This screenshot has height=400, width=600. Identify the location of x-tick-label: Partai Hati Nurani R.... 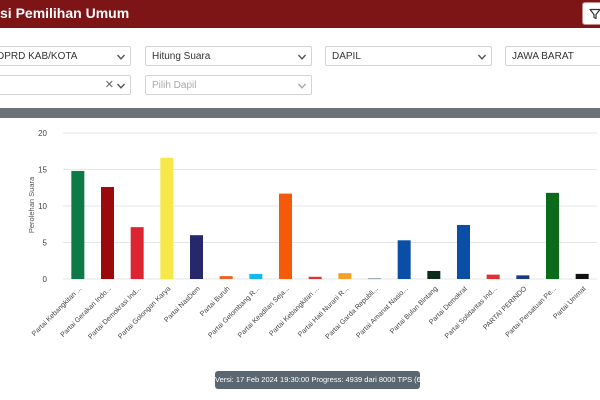
(323, 311).